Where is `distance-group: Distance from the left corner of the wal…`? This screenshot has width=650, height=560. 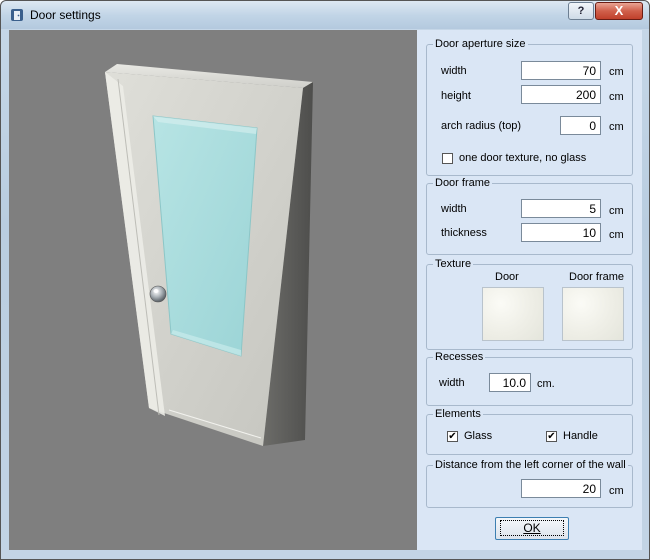 distance-group: Distance from the left corner of the wal… is located at coordinates (529, 483).